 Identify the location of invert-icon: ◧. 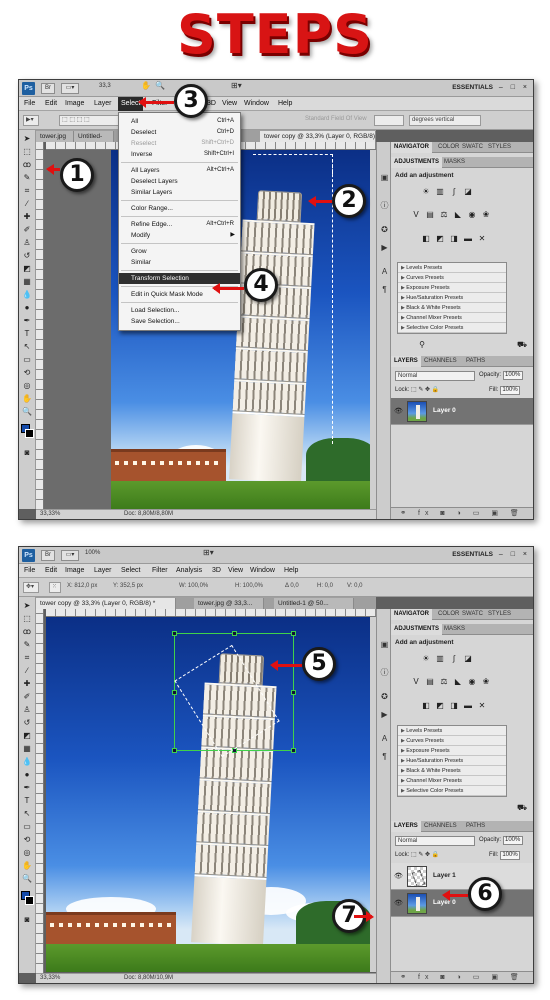
(426, 706).